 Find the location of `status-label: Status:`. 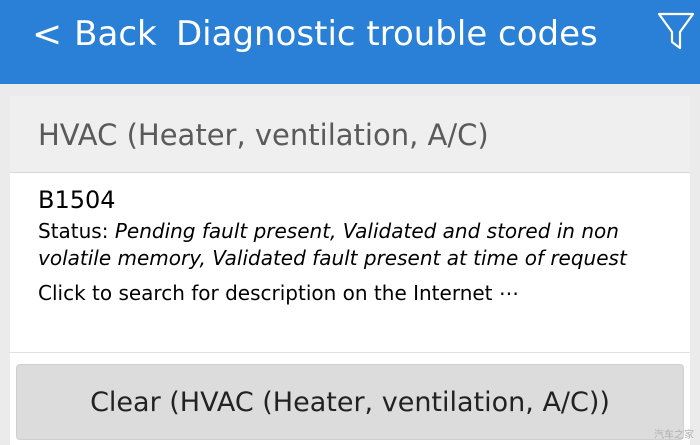

status-label: Status: is located at coordinates (76, 231).